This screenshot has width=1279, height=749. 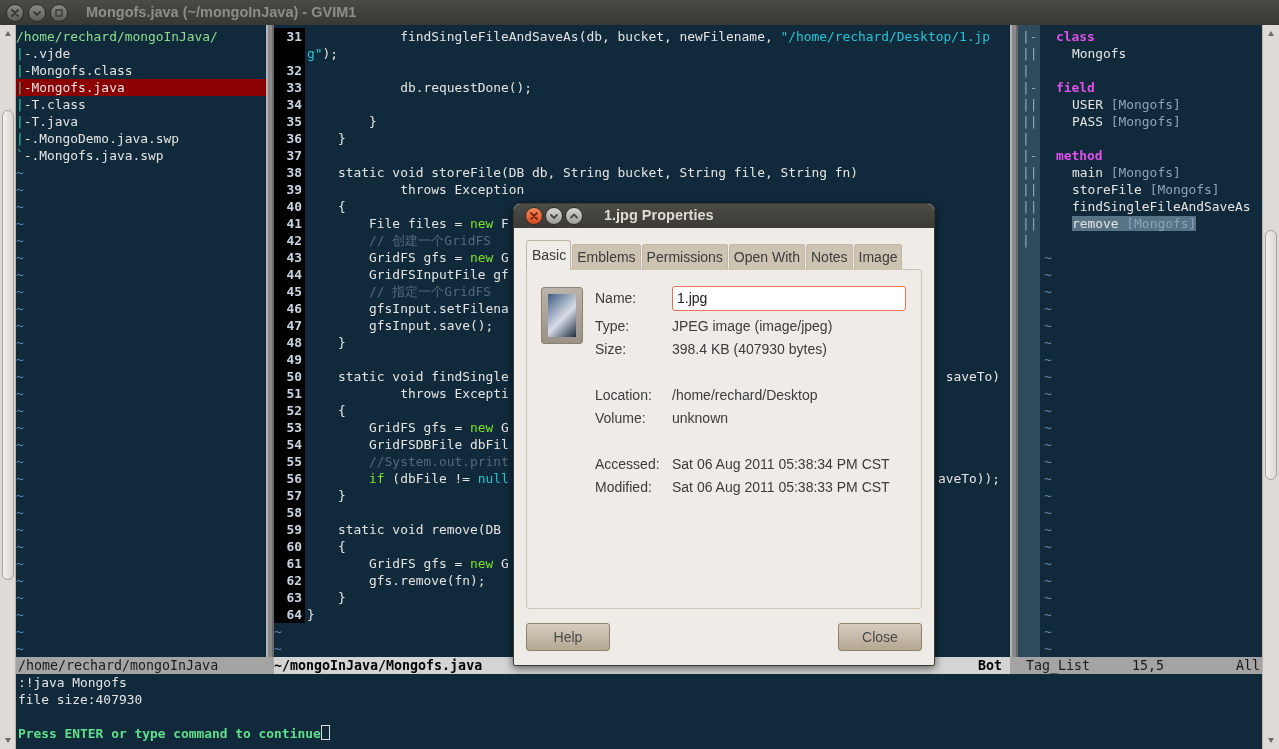 What do you see at coordinates (1161, 206) in the screenshot?
I see `tag-entry: findSingleFileAndSaveAs` at bounding box center [1161, 206].